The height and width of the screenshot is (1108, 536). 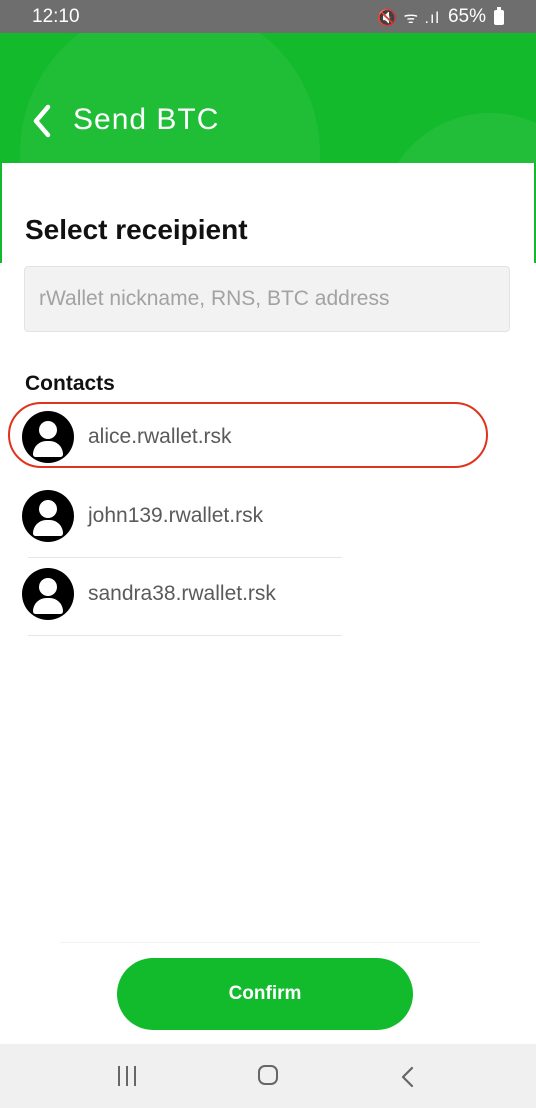 What do you see at coordinates (408, 18) in the screenshot?
I see `status-icons: 🔇 ᯤ .ıl` at bounding box center [408, 18].